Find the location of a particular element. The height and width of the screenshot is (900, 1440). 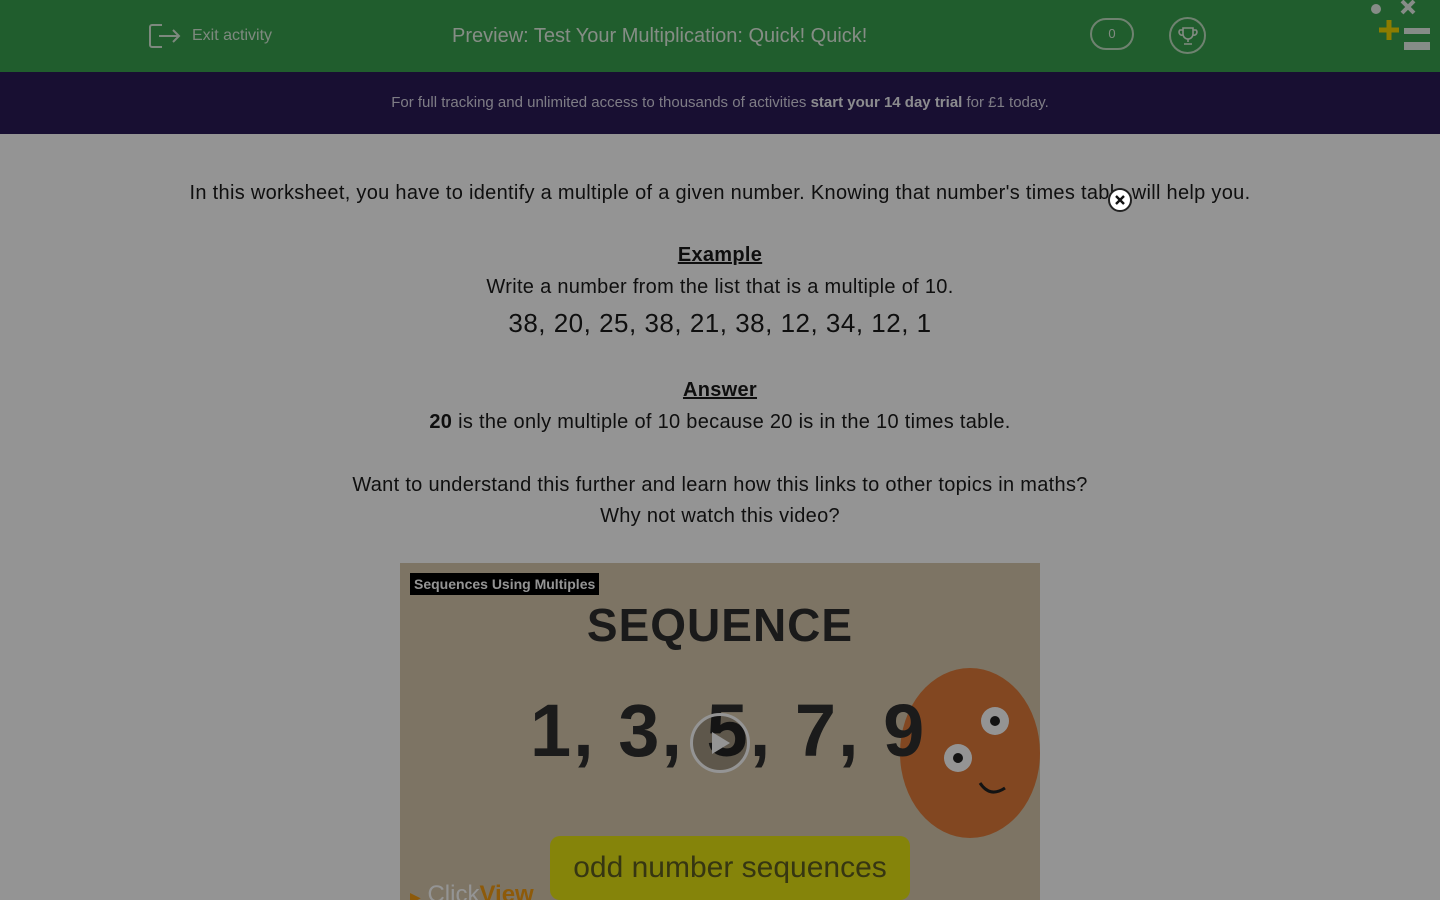

play-icon is located at coordinates (721, 743).